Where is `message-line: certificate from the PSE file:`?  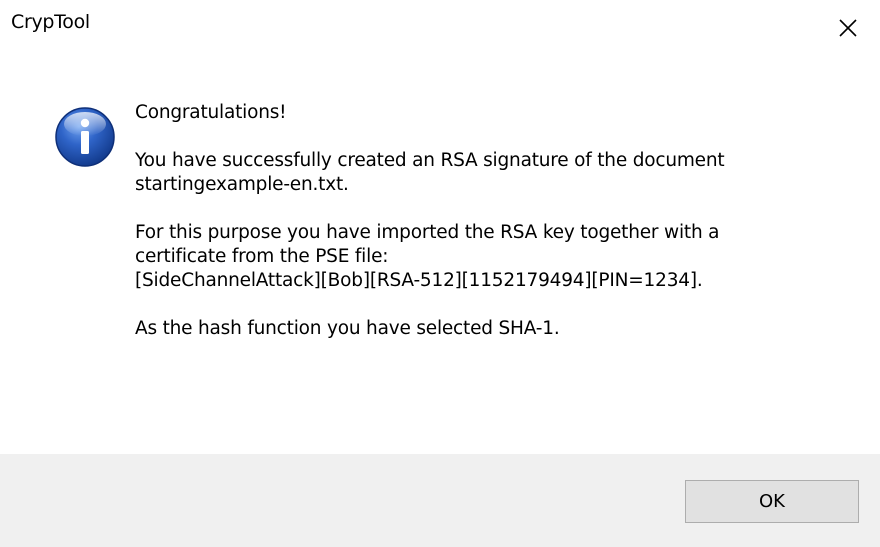
message-line: certificate from the PSE file: is located at coordinates (262, 256).